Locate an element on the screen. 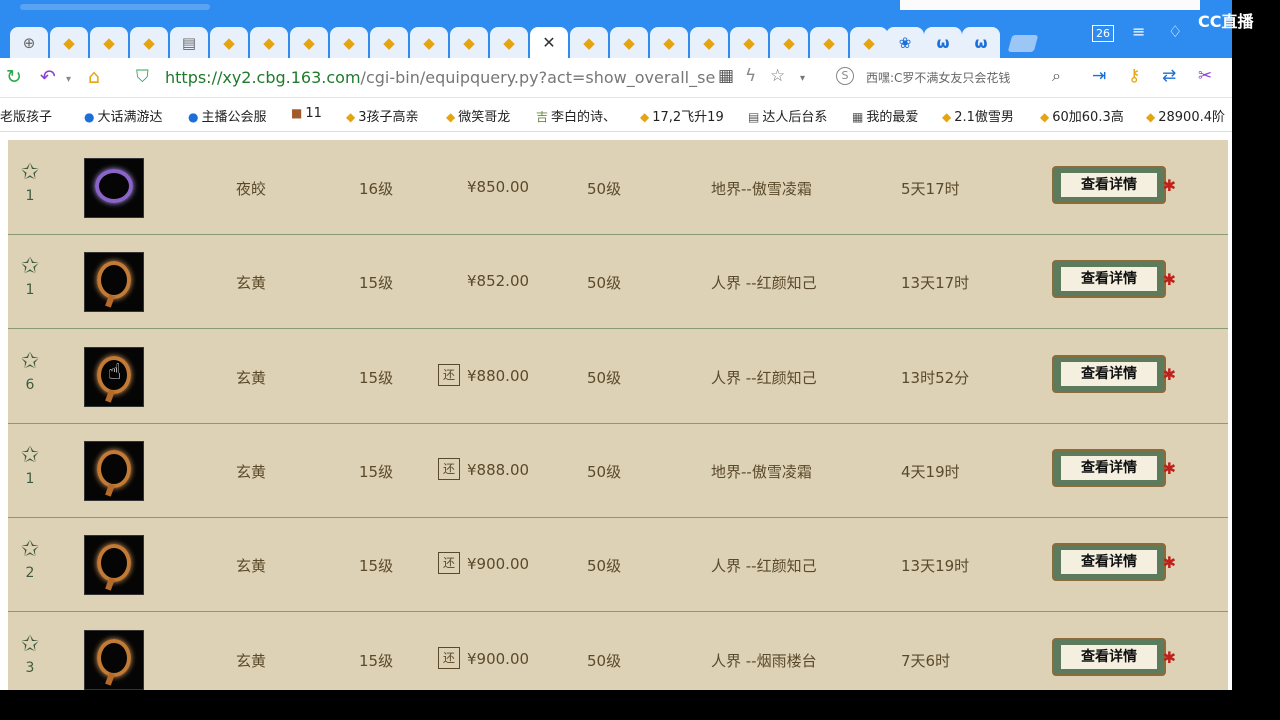 The width and height of the screenshot is (1280, 720). search-icon: ⌕ is located at coordinates (1056, 76).